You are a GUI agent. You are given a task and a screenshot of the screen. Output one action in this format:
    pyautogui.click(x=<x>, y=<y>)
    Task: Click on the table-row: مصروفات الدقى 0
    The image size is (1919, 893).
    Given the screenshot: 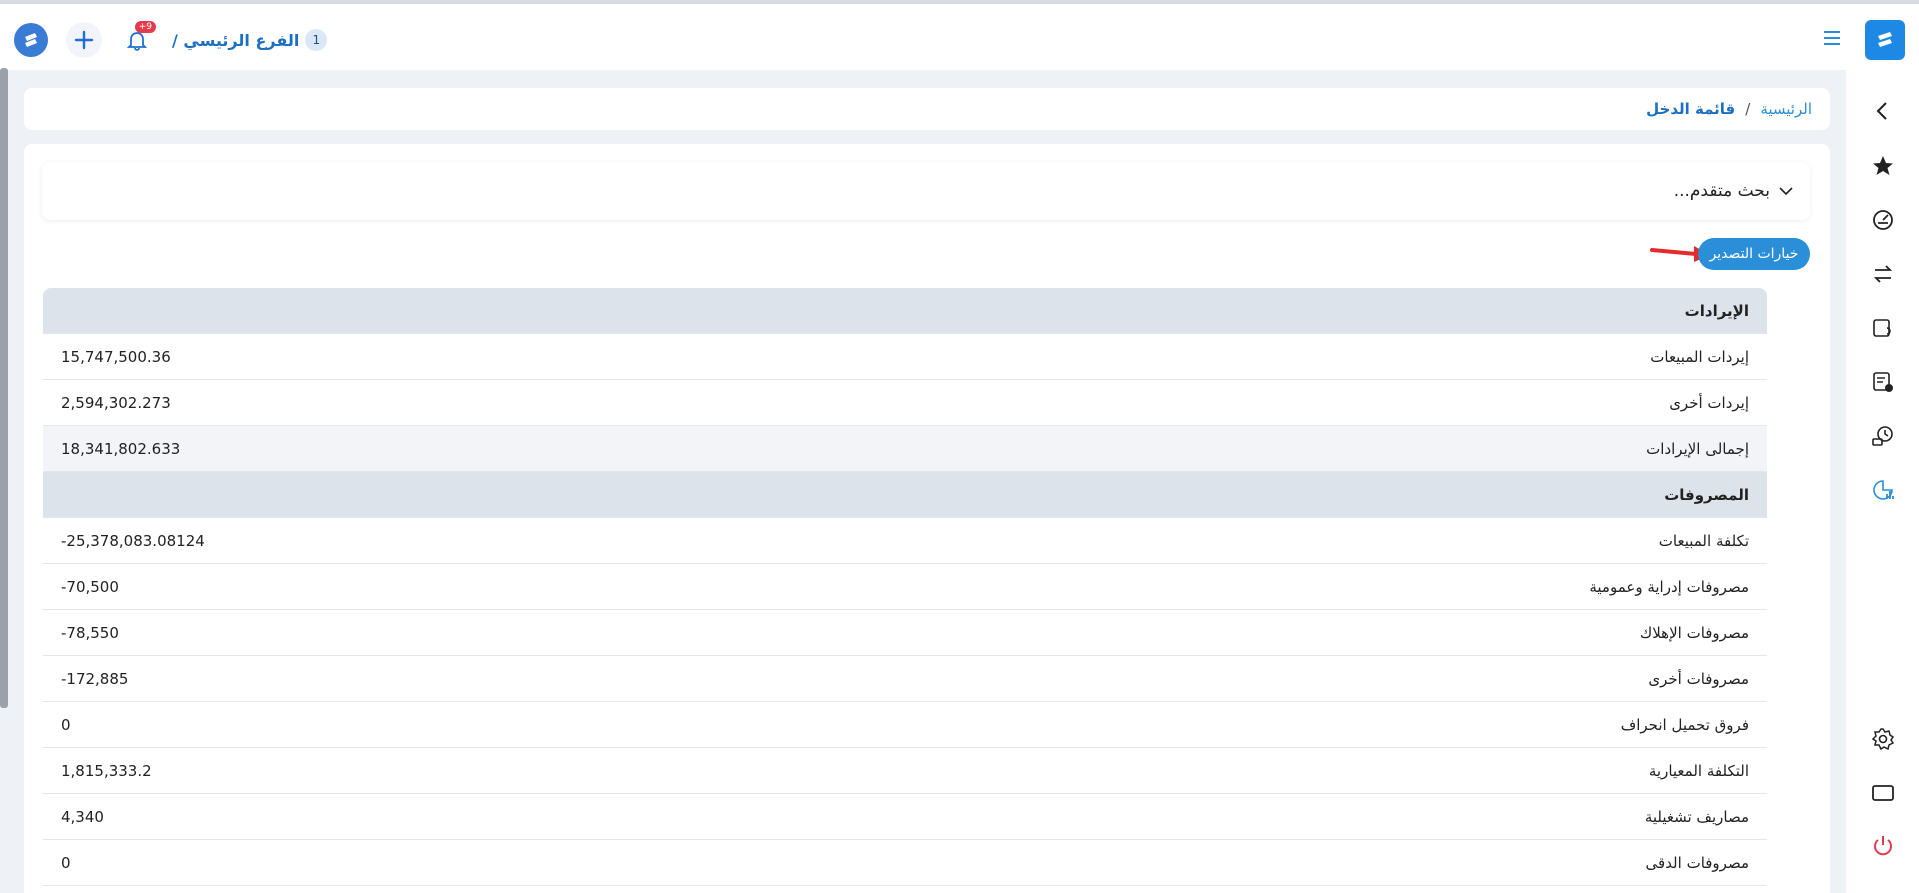 What is the action you would take?
    pyautogui.click(x=905, y=863)
    